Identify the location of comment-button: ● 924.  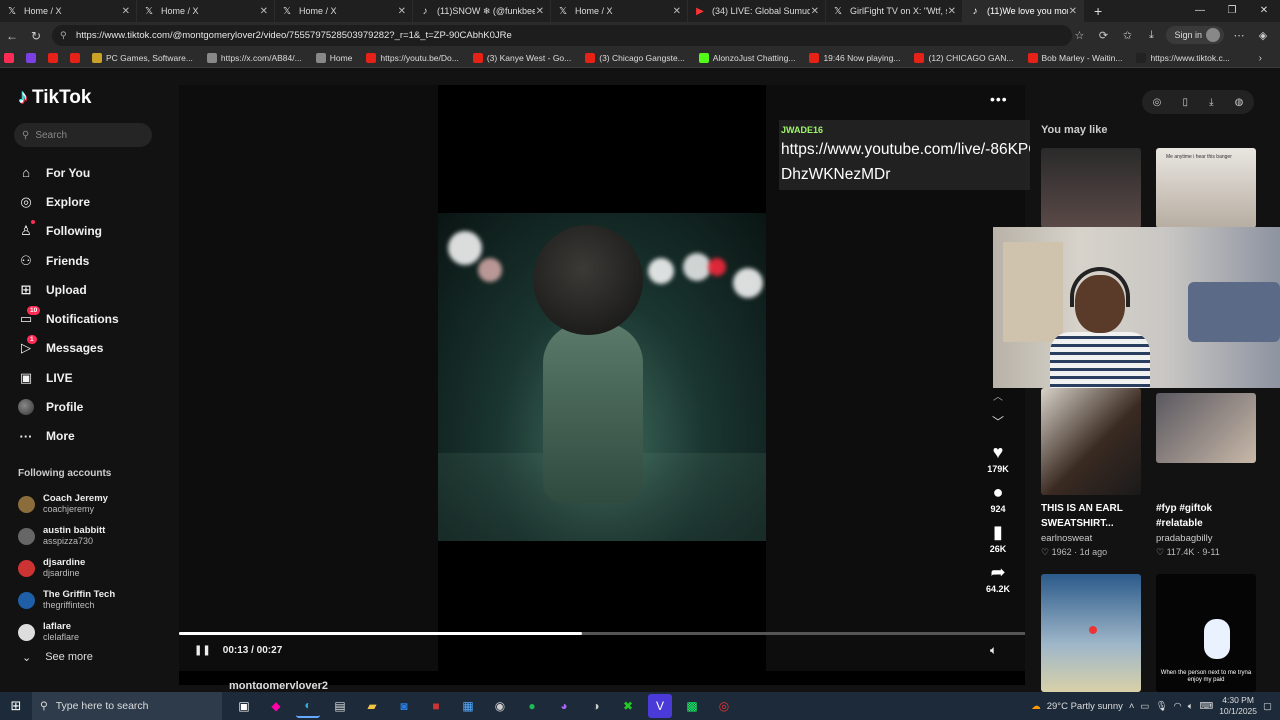
(998, 497).